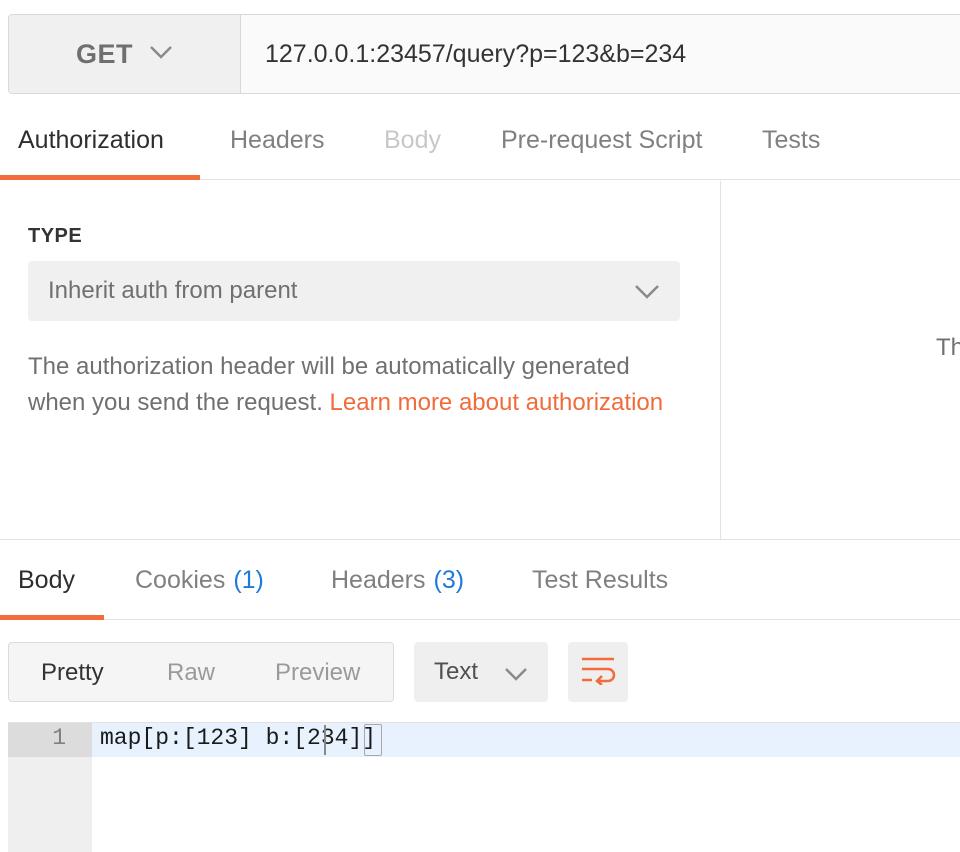 The image size is (960, 852). What do you see at coordinates (180, 580) in the screenshot?
I see `tab-cookies-label: Cookies` at bounding box center [180, 580].